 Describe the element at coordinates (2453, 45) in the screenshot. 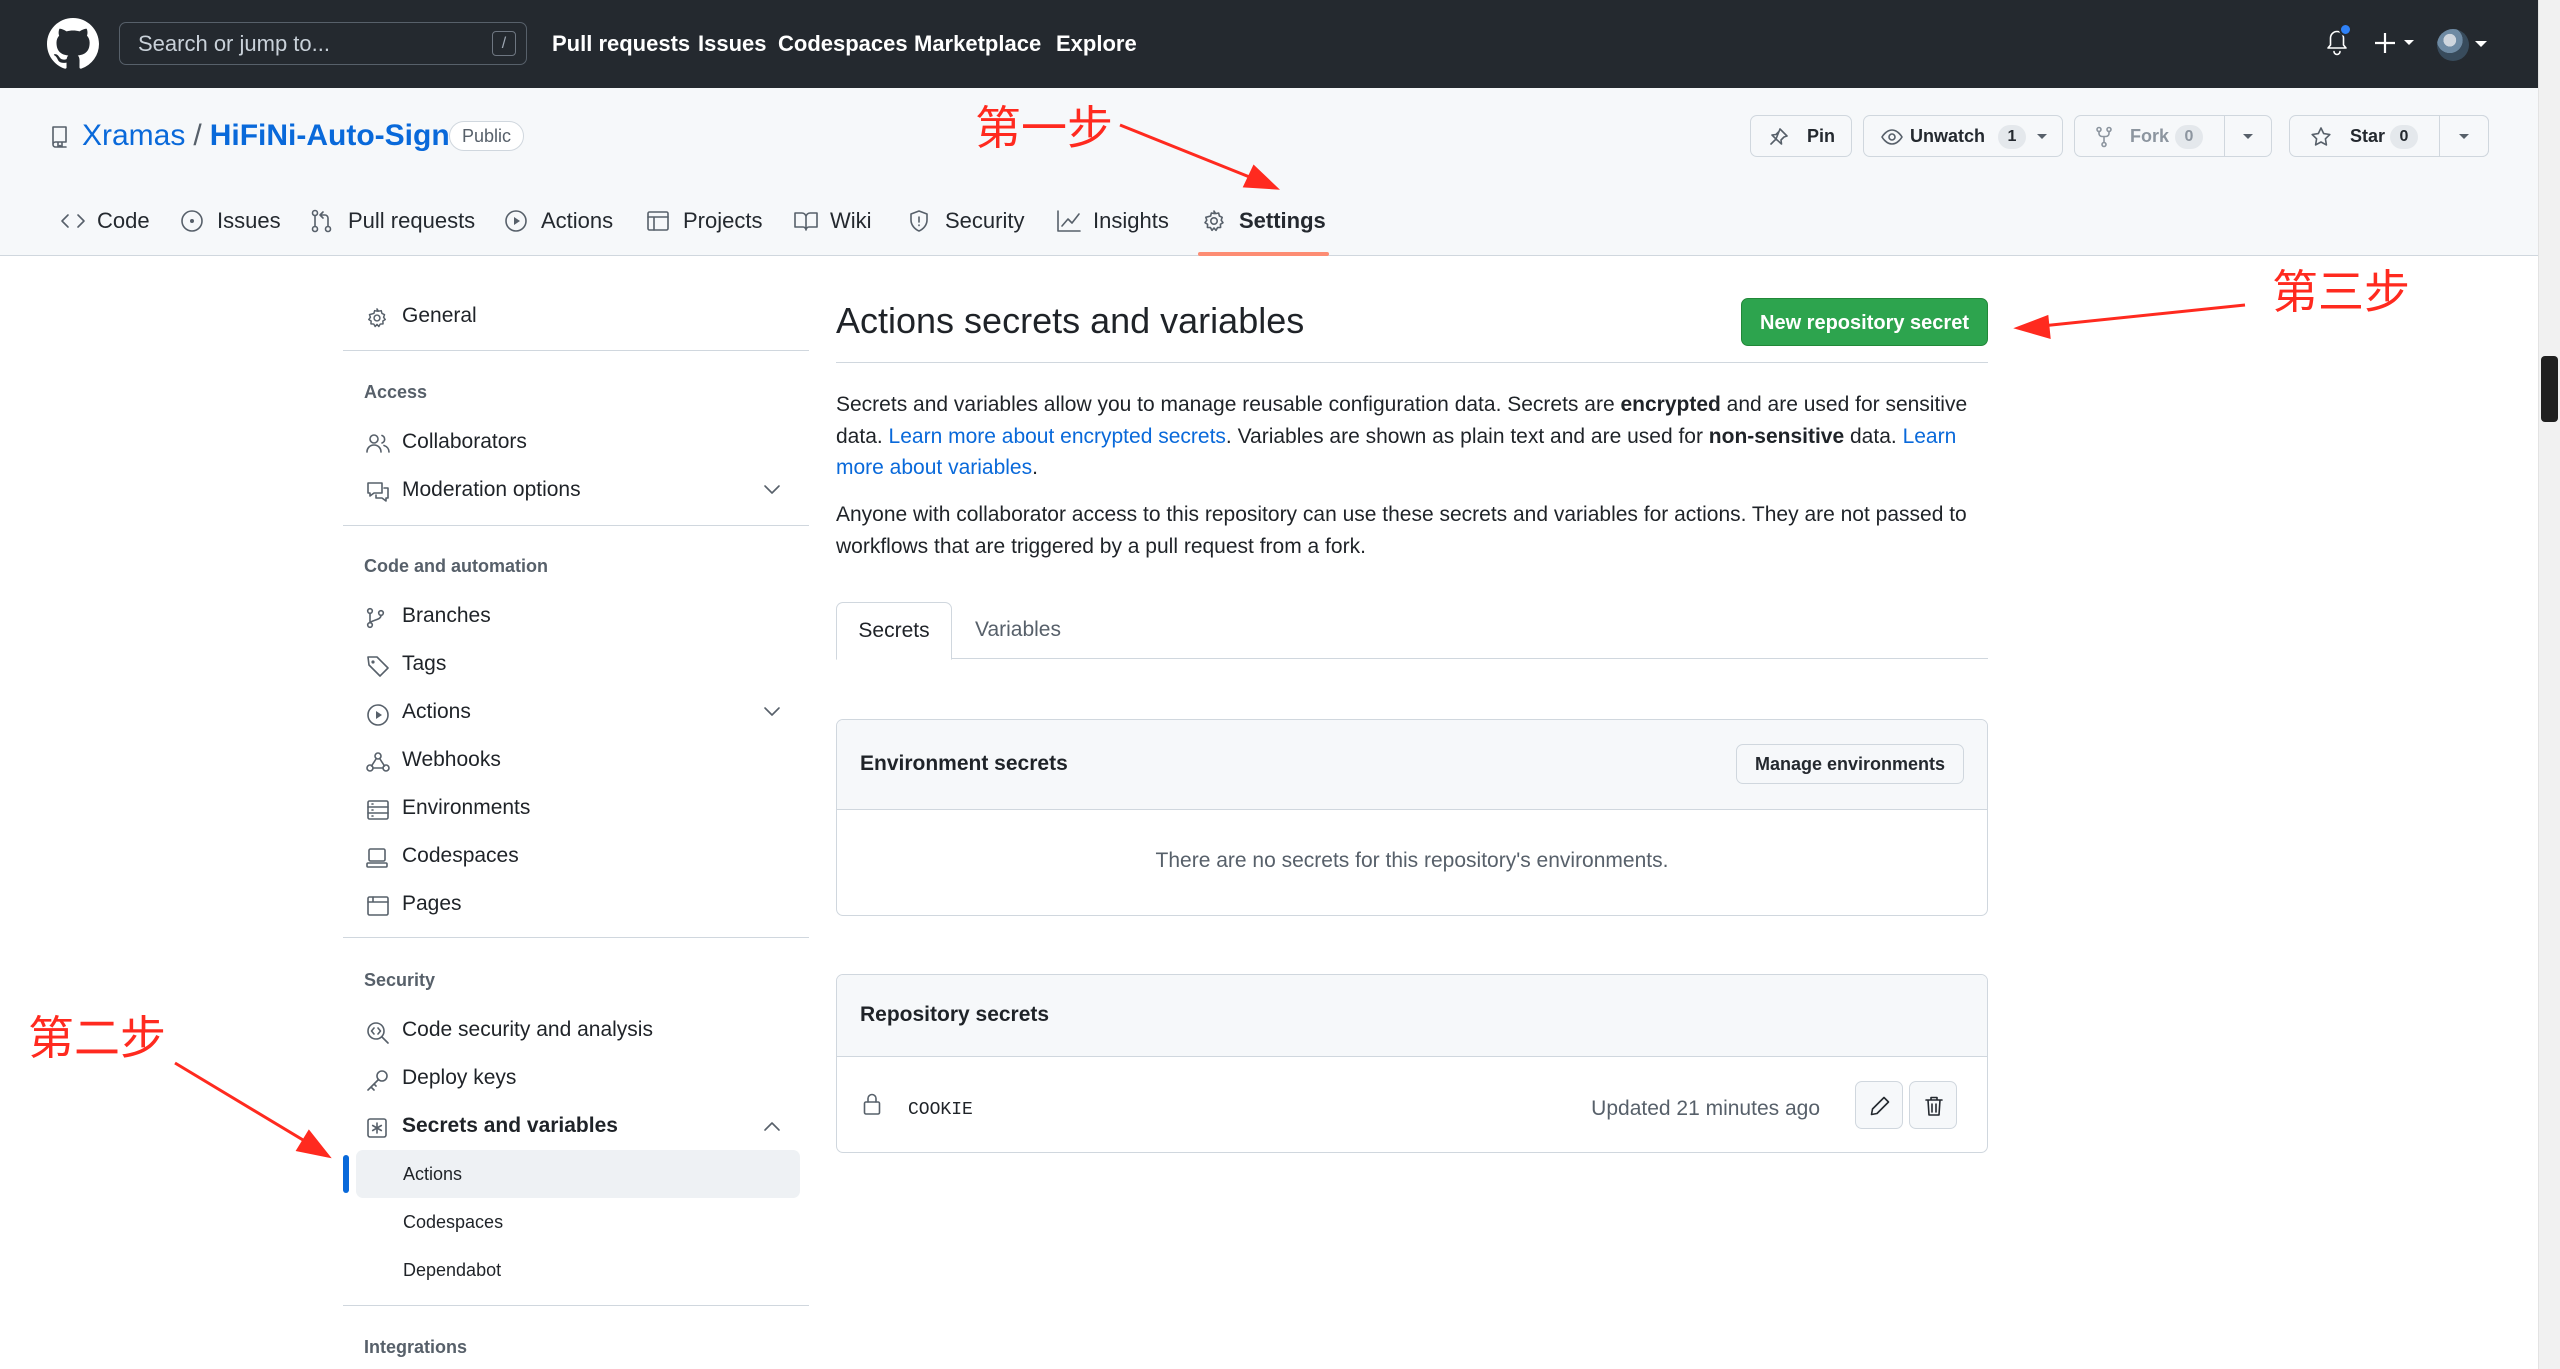

I see `avatar` at that location.